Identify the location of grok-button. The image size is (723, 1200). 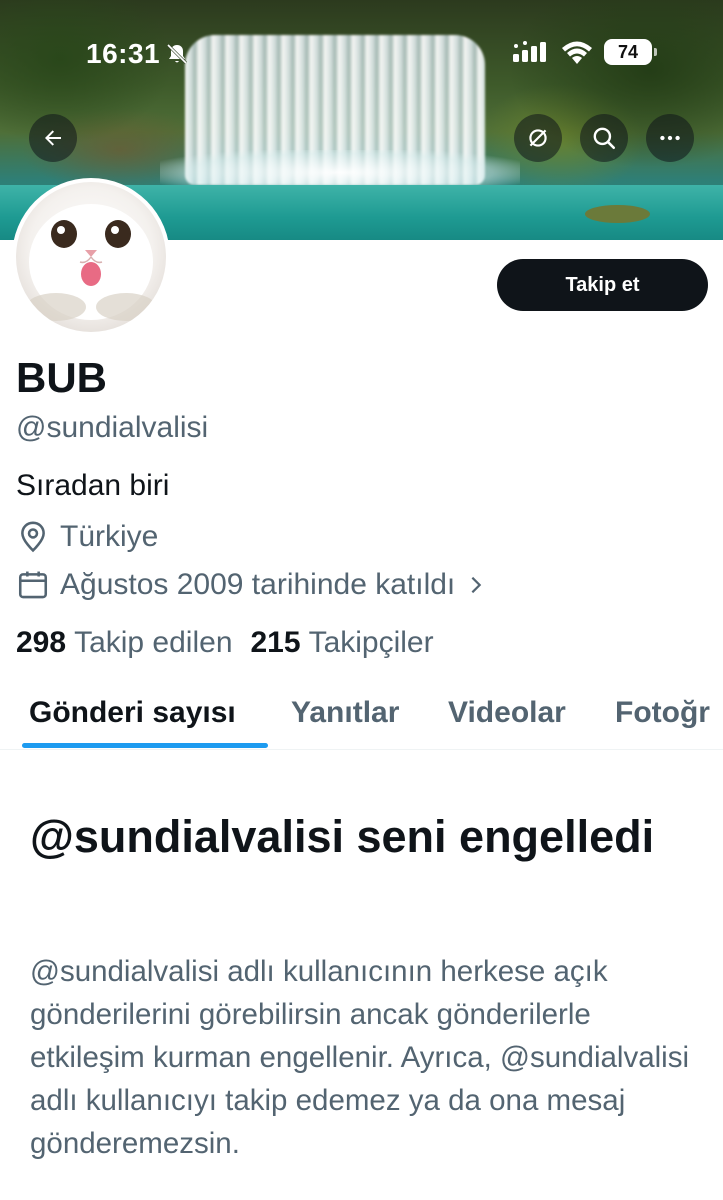
(538, 138).